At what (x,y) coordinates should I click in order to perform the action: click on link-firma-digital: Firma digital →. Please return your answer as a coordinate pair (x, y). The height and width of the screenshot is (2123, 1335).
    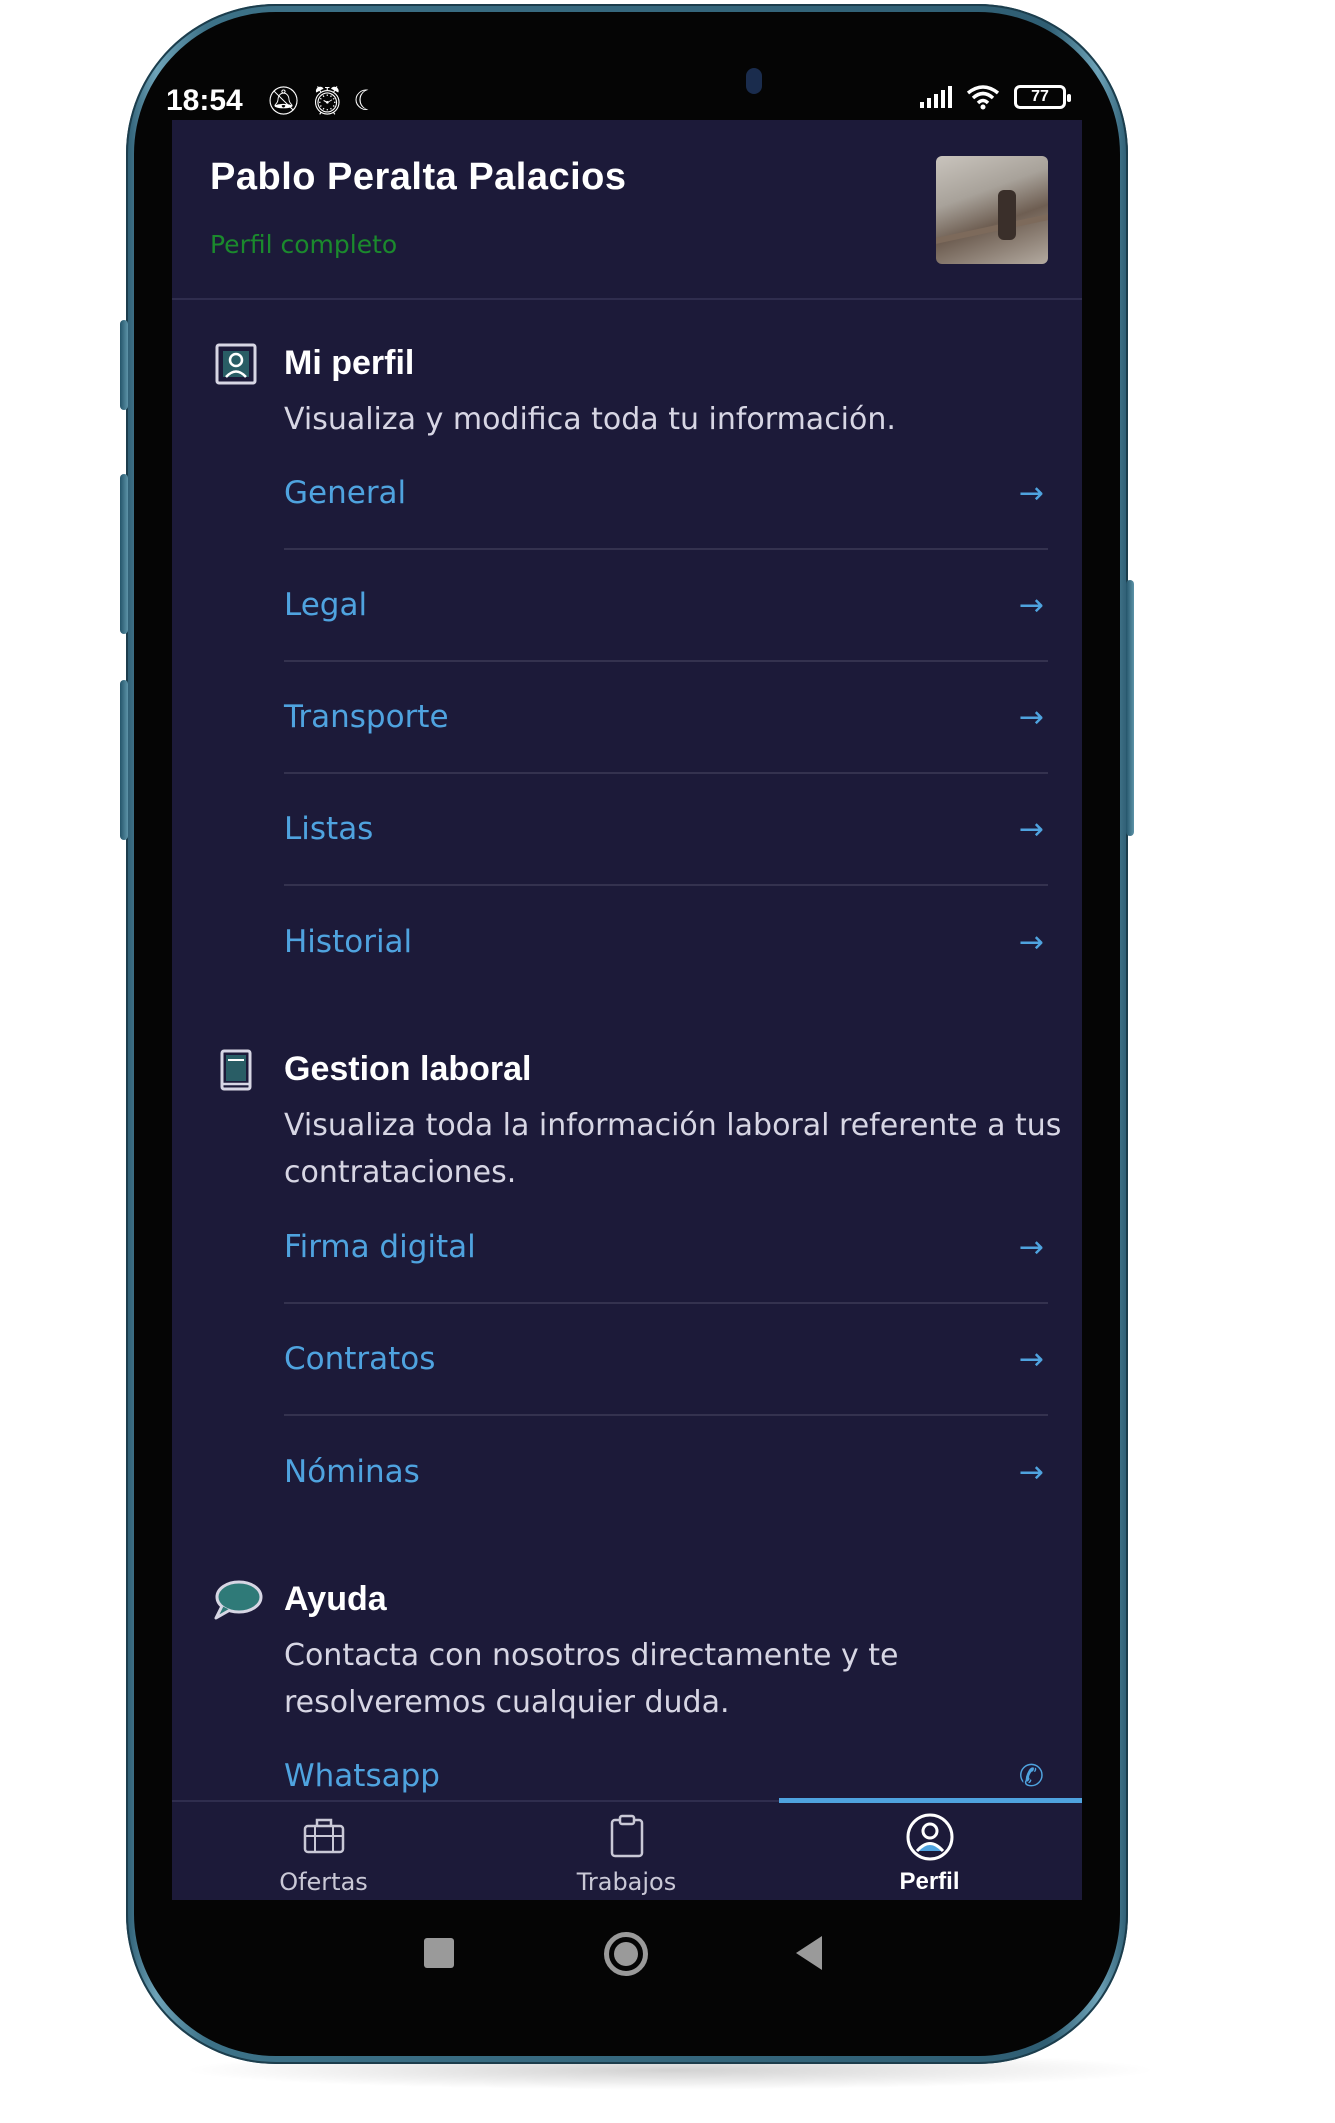
    Looking at the image, I should click on (666, 1248).